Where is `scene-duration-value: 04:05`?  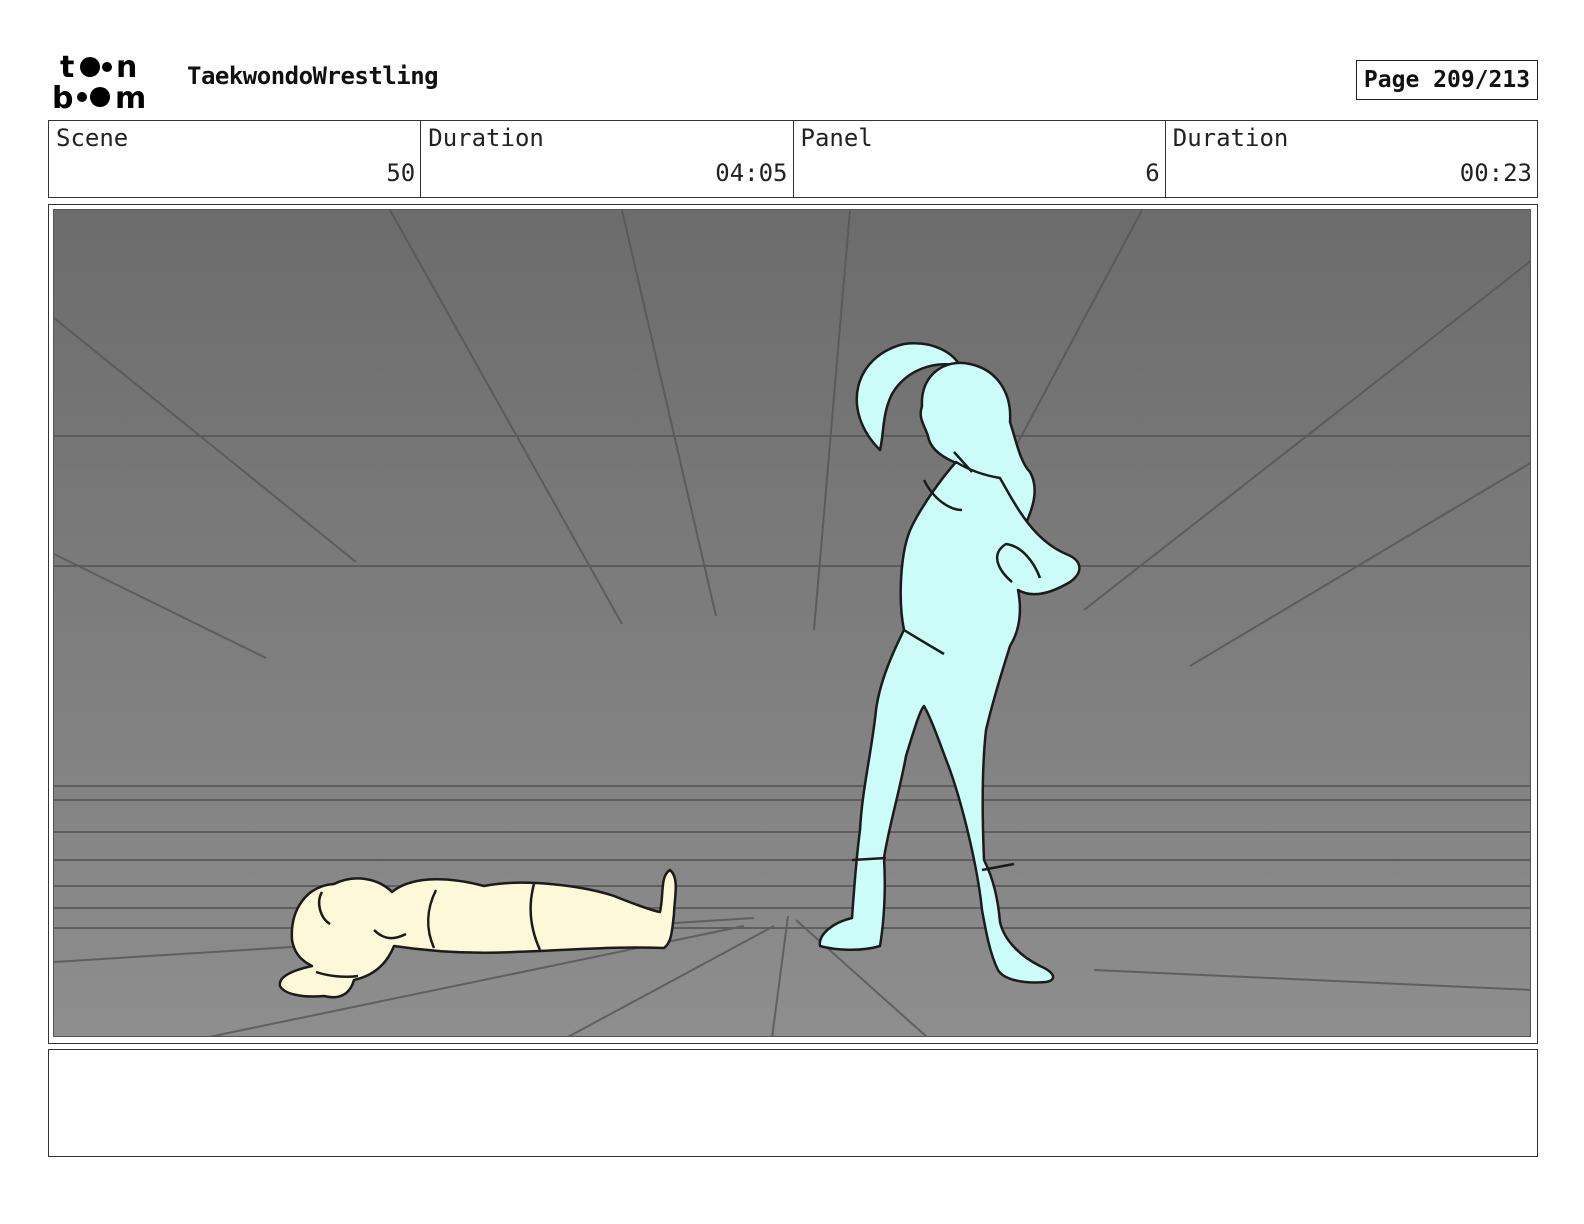
scene-duration-value: 04:05 is located at coordinates (751, 173).